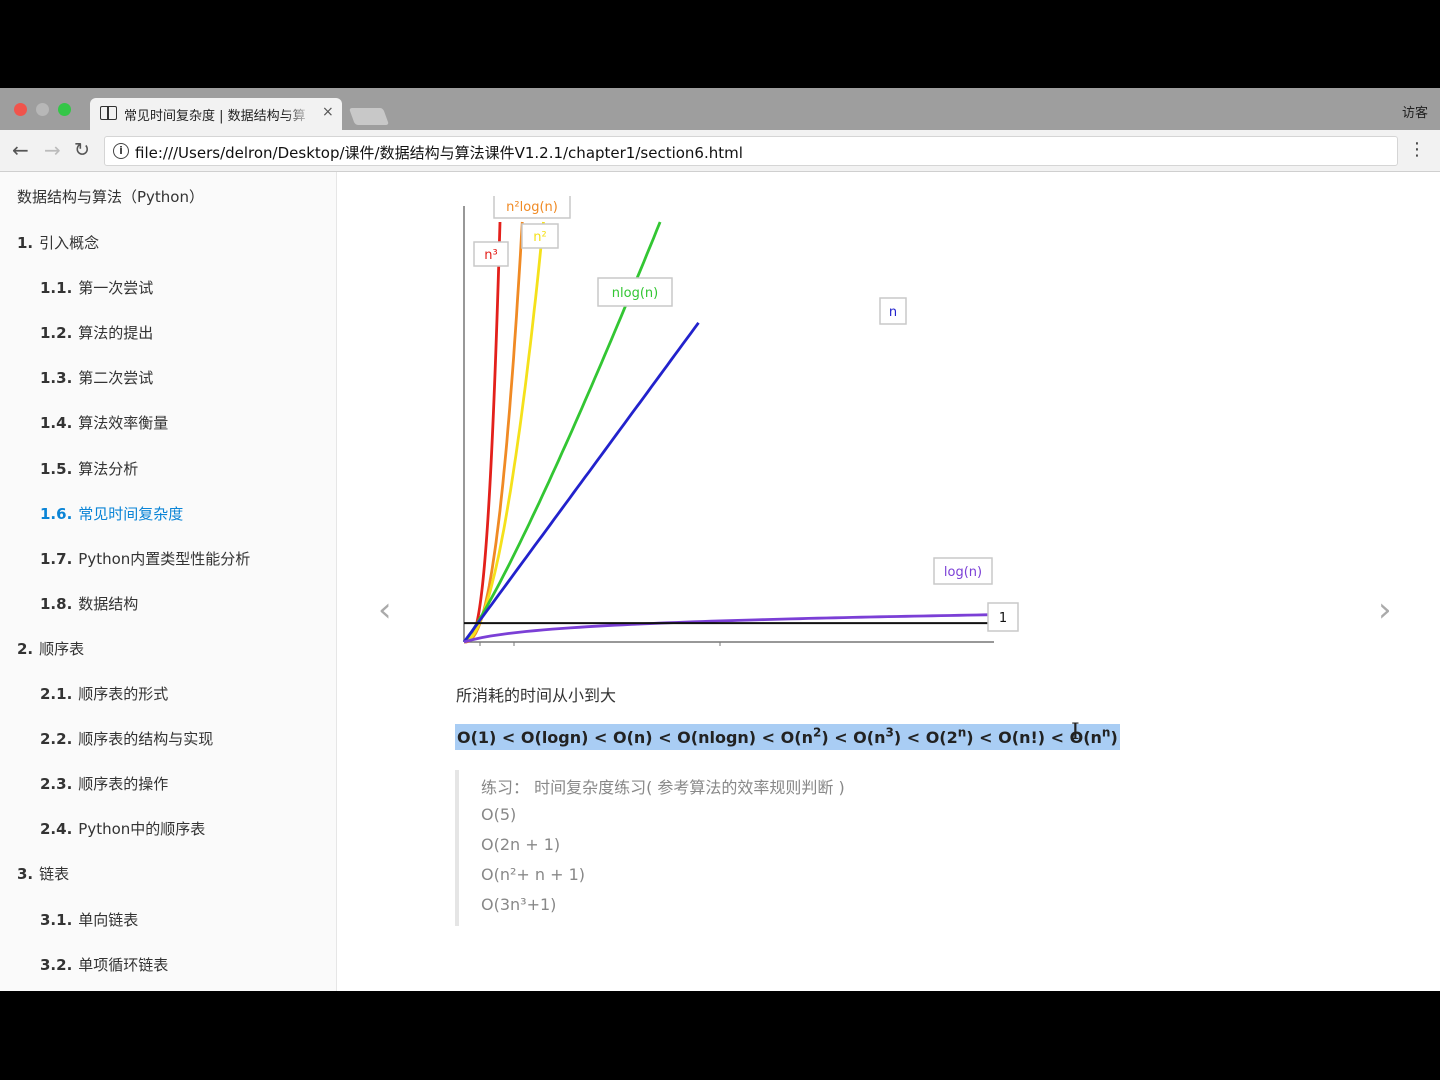 This screenshot has height=1080, width=1440. What do you see at coordinates (110, 196) in the screenshot?
I see `book-title: 数据结构与算法（Python）` at bounding box center [110, 196].